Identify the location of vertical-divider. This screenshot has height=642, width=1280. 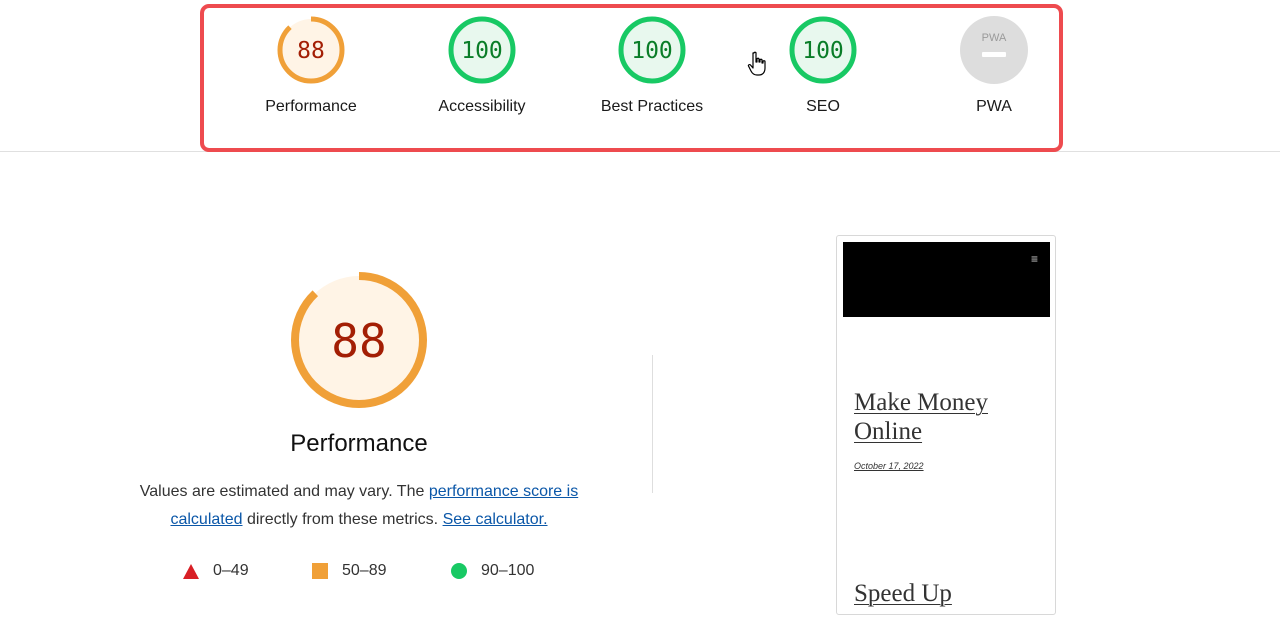
(652, 424).